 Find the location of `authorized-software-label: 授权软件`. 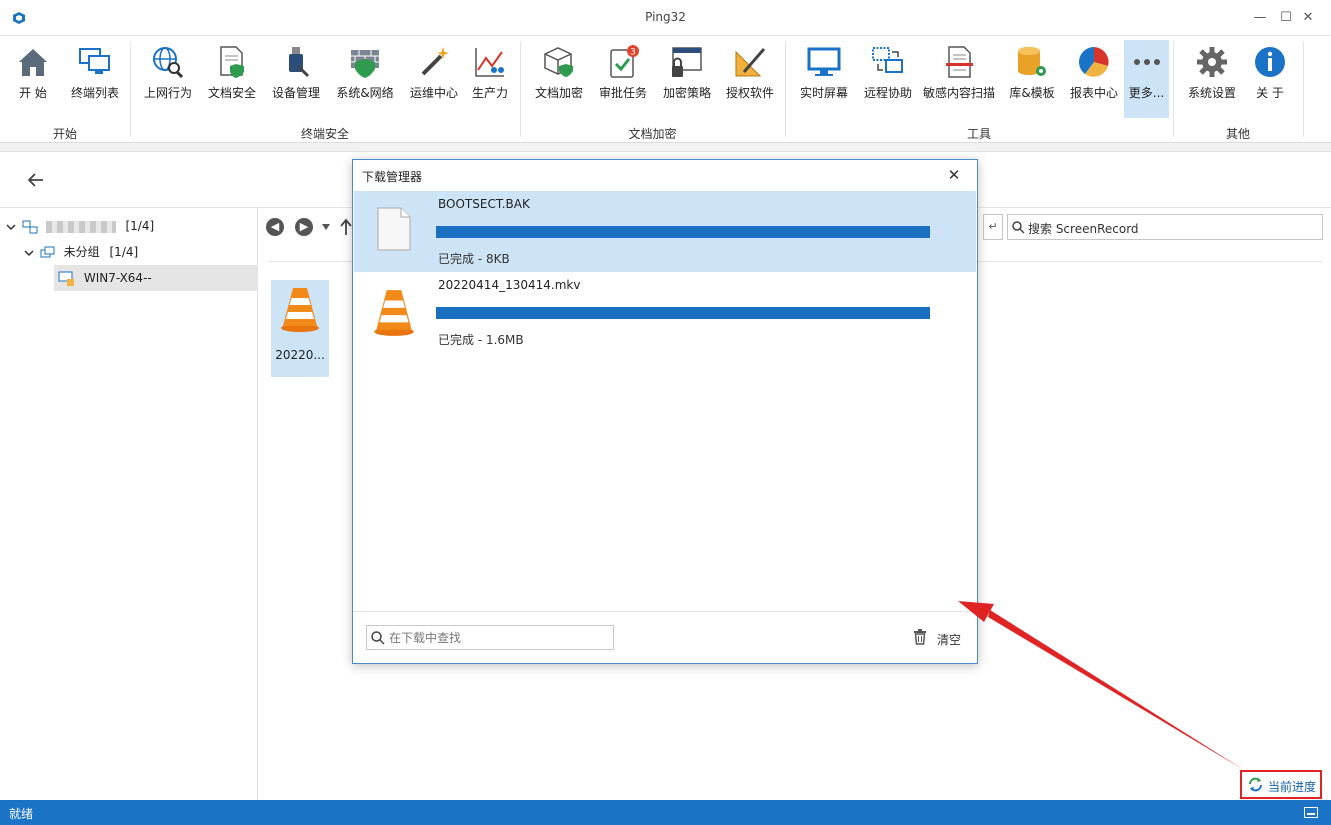

authorized-software-label: 授权软件 is located at coordinates (749, 93).